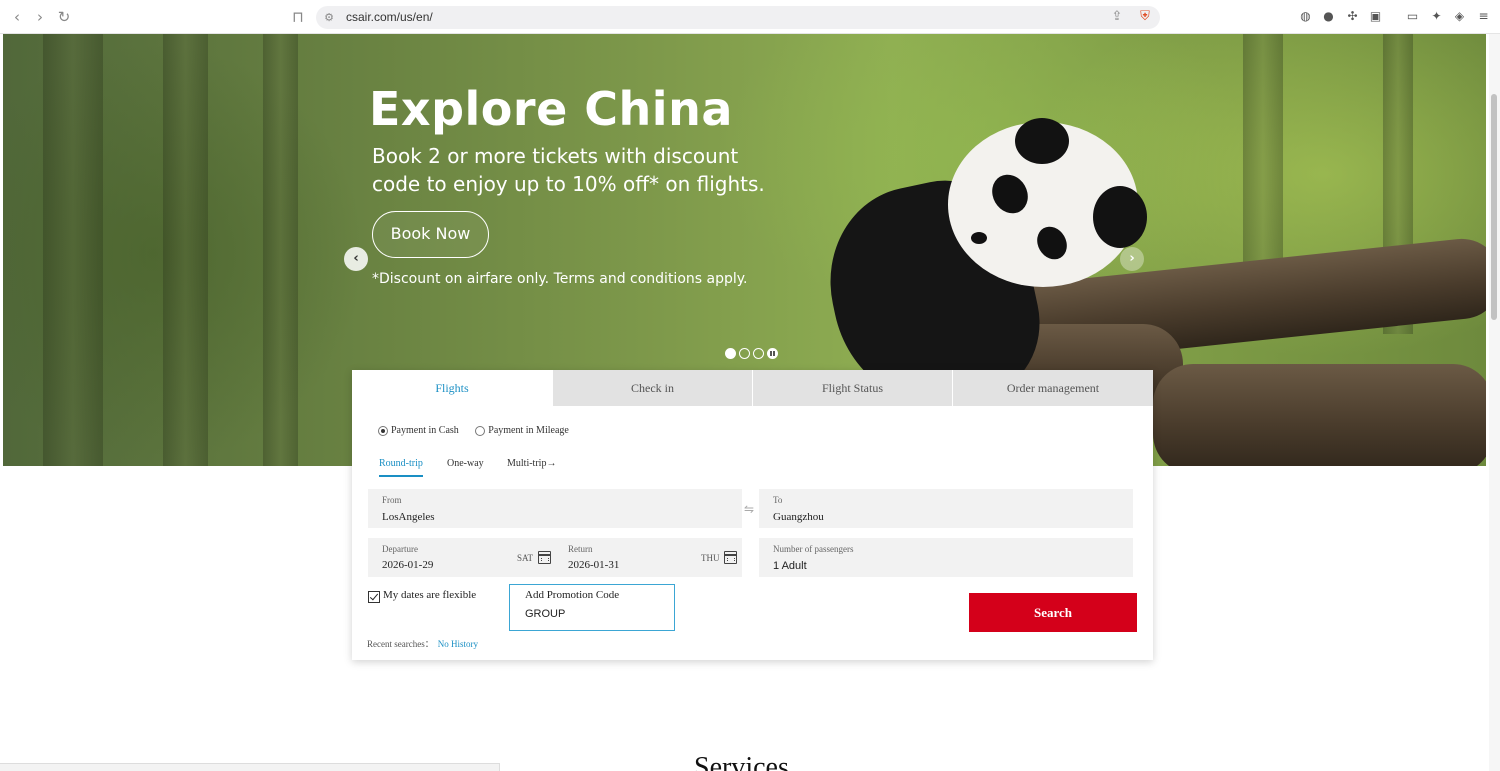 The width and height of the screenshot is (1500, 771). I want to click on carousel-next-icon: ›, so click(1132, 259).